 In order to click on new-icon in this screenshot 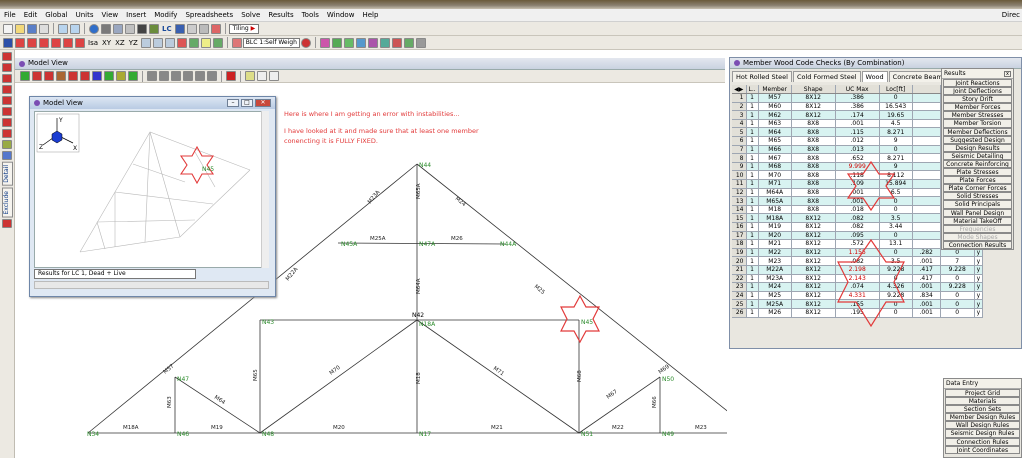, I will do `click(8, 28)`.